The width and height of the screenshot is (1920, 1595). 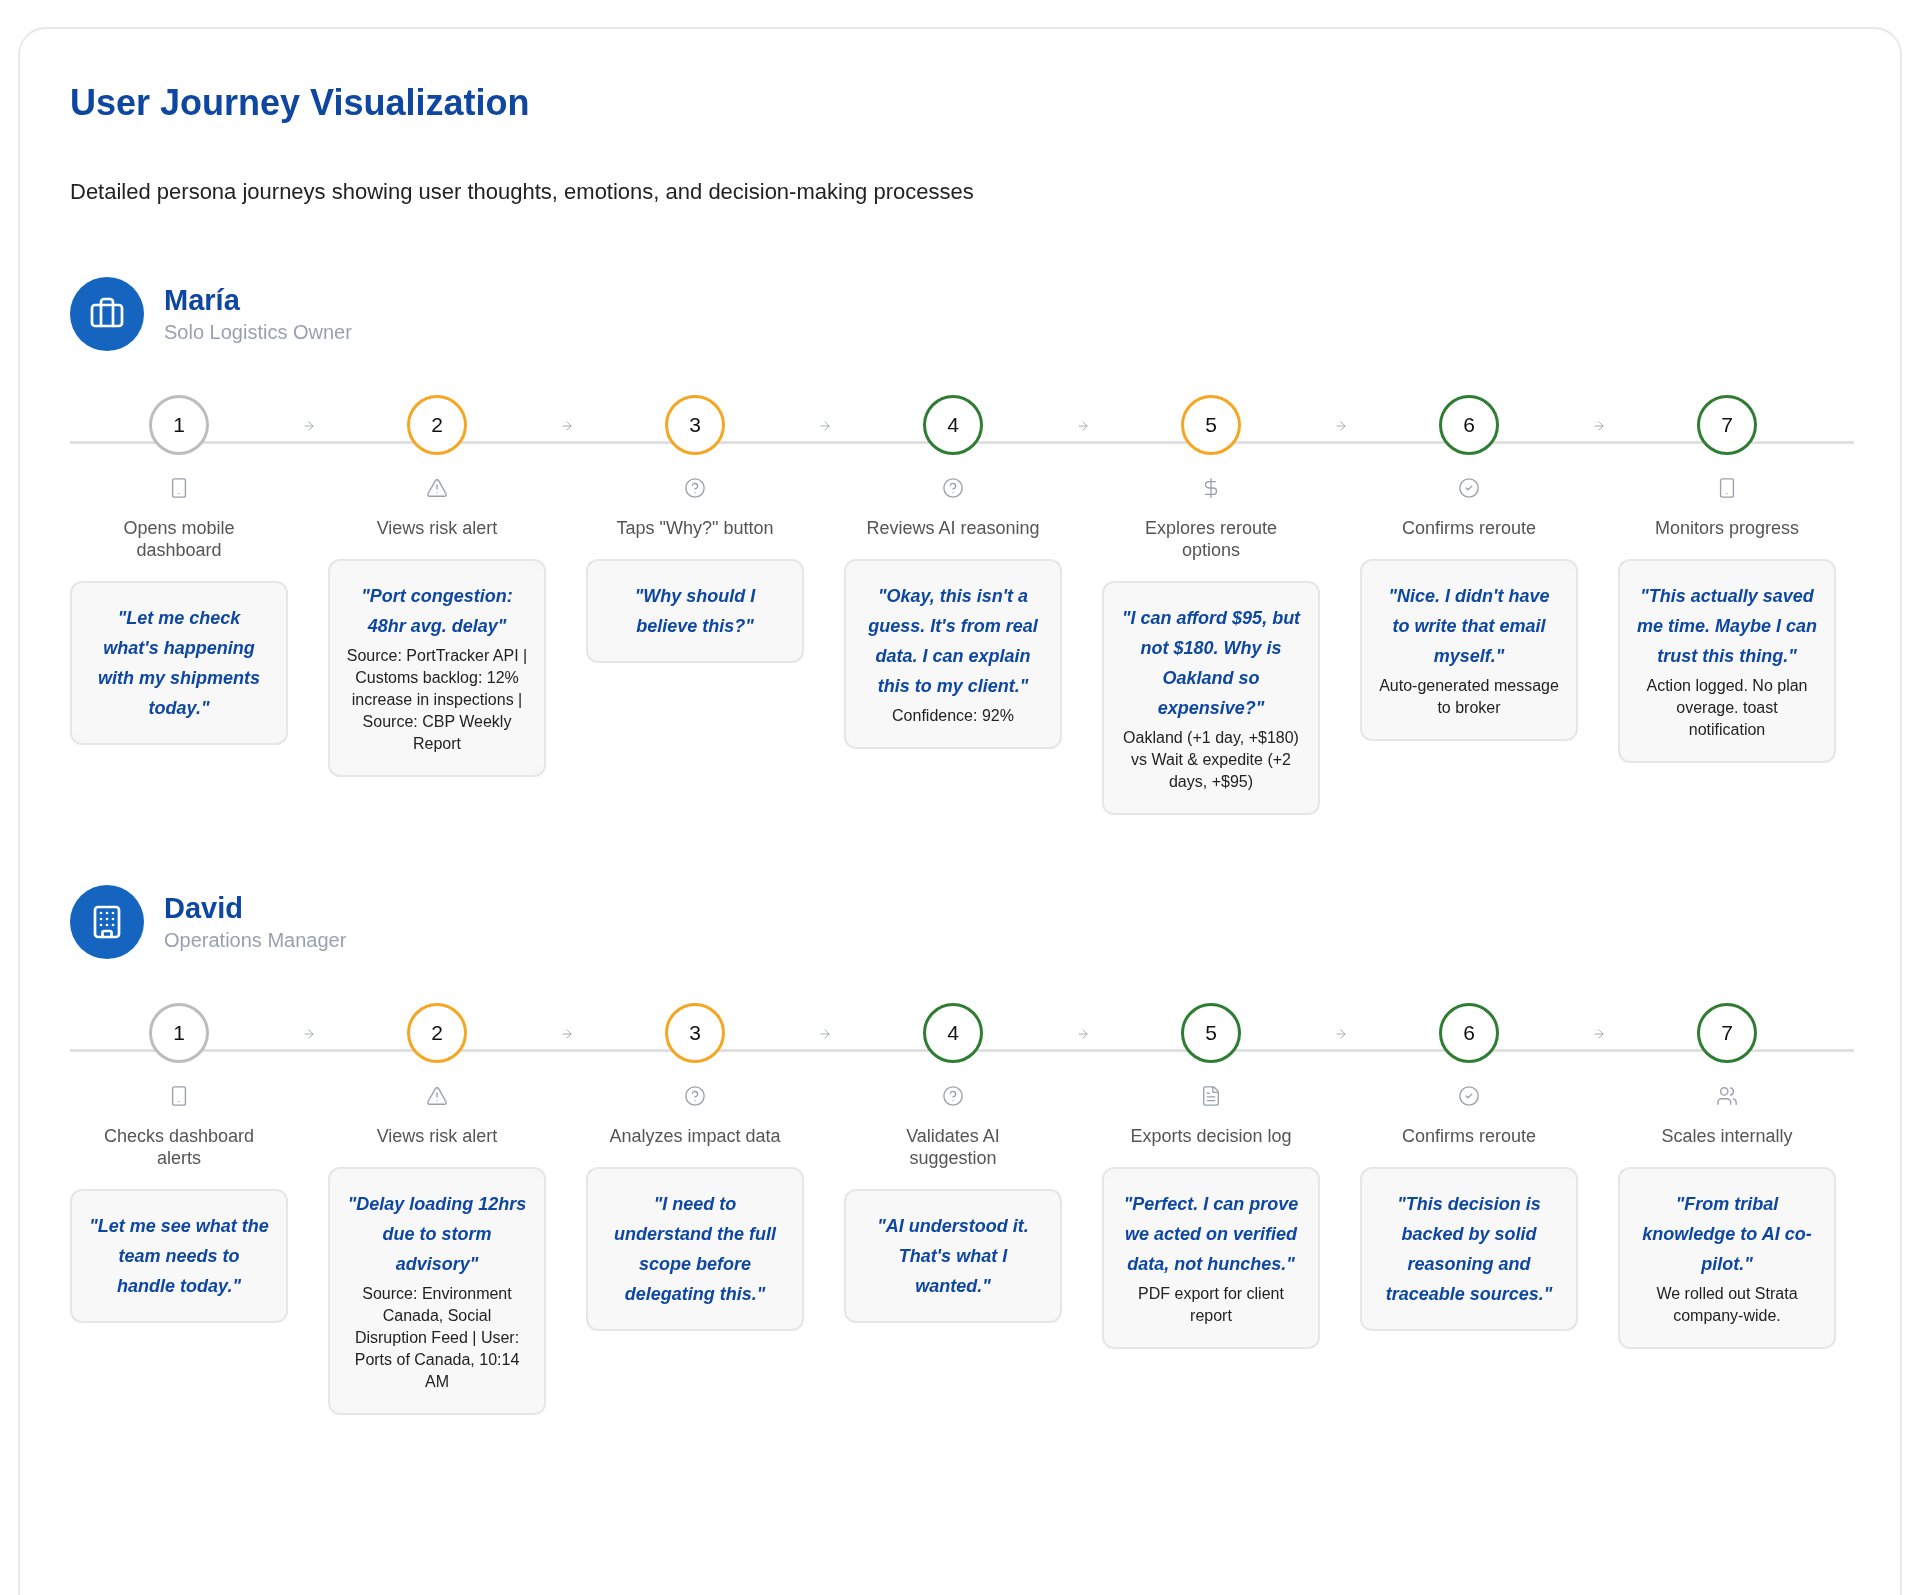 I want to click on detail-text: Auto-generated message to broker, so click(x=1469, y=697).